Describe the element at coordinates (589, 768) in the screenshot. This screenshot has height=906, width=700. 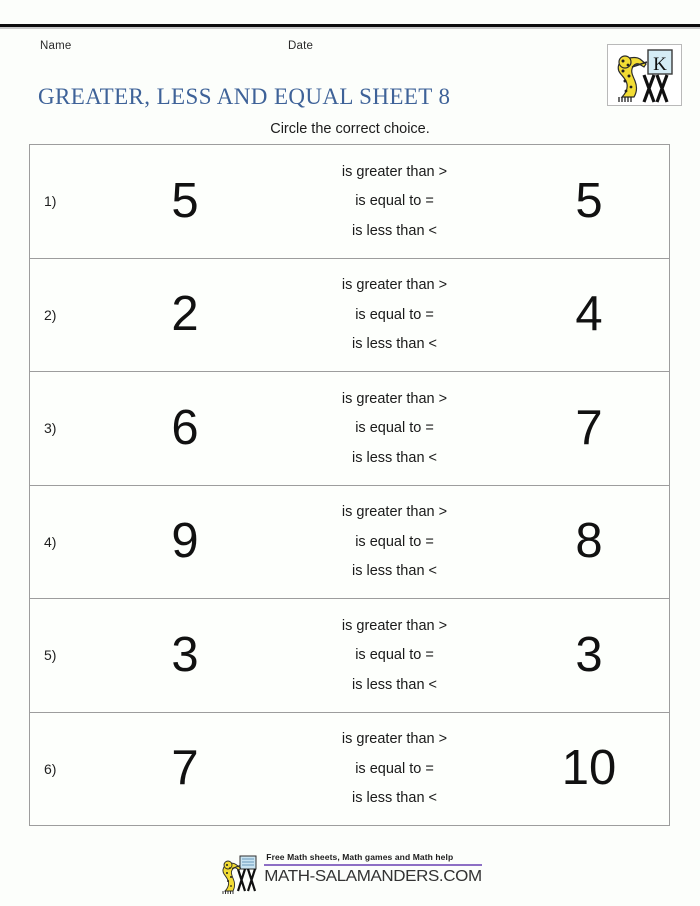
I see `right-operand: 10` at that location.